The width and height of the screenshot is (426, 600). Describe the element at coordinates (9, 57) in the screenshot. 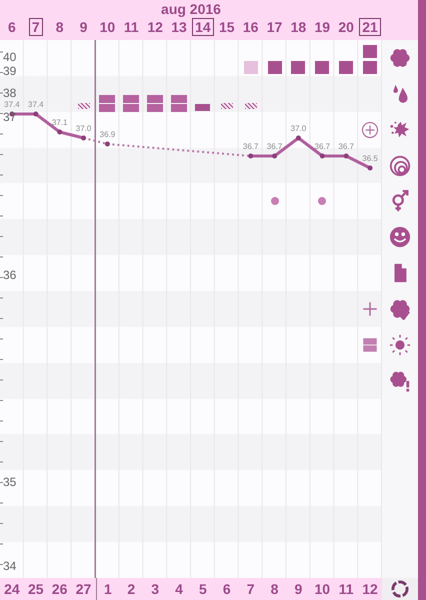

I see `axis-label: 40` at that location.